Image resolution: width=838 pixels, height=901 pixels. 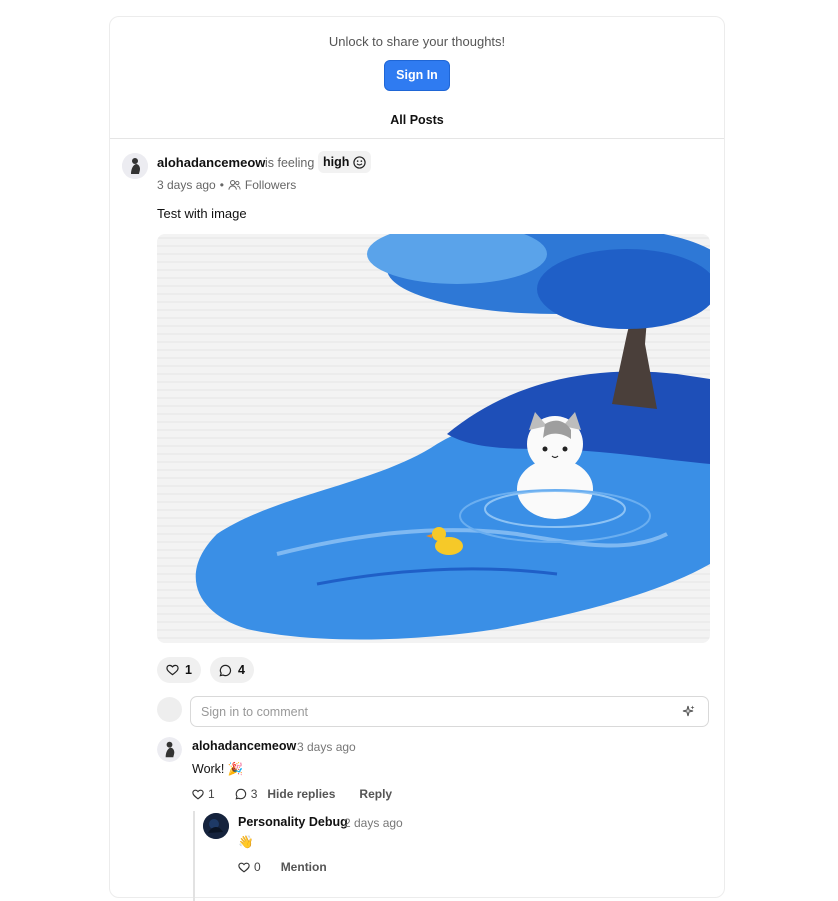 What do you see at coordinates (688, 712) in the screenshot?
I see `sparkle-icon` at bounding box center [688, 712].